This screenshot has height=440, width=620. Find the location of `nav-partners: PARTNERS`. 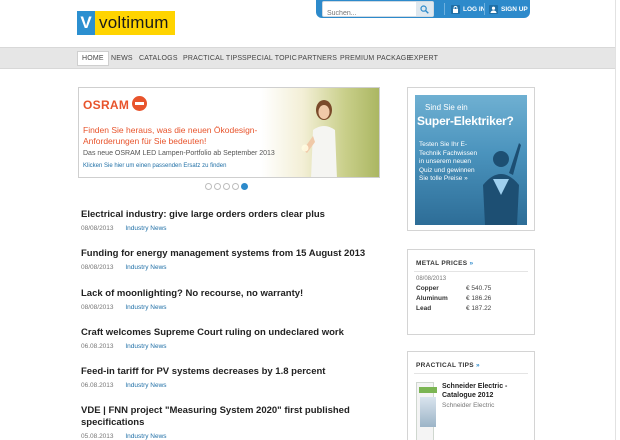

nav-partners: PARTNERS is located at coordinates (317, 58).